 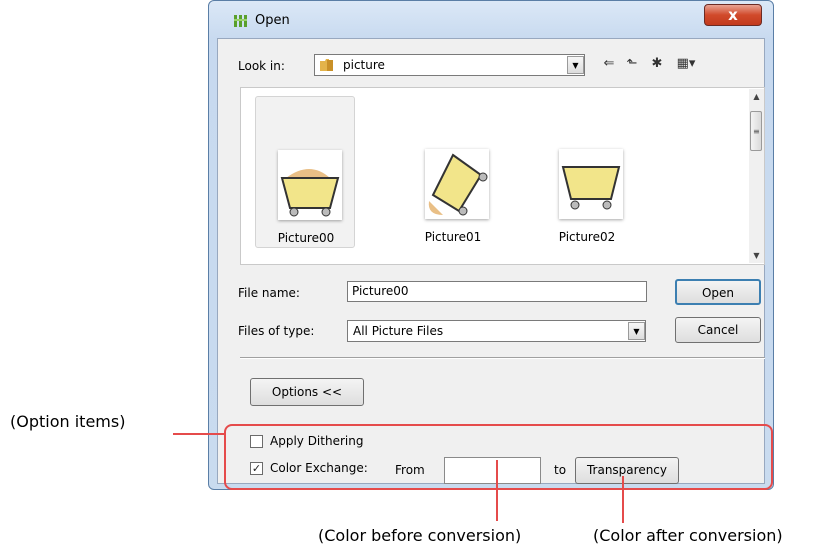 What do you see at coordinates (240, 21) in the screenshot?
I see `app-icon` at bounding box center [240, 21].